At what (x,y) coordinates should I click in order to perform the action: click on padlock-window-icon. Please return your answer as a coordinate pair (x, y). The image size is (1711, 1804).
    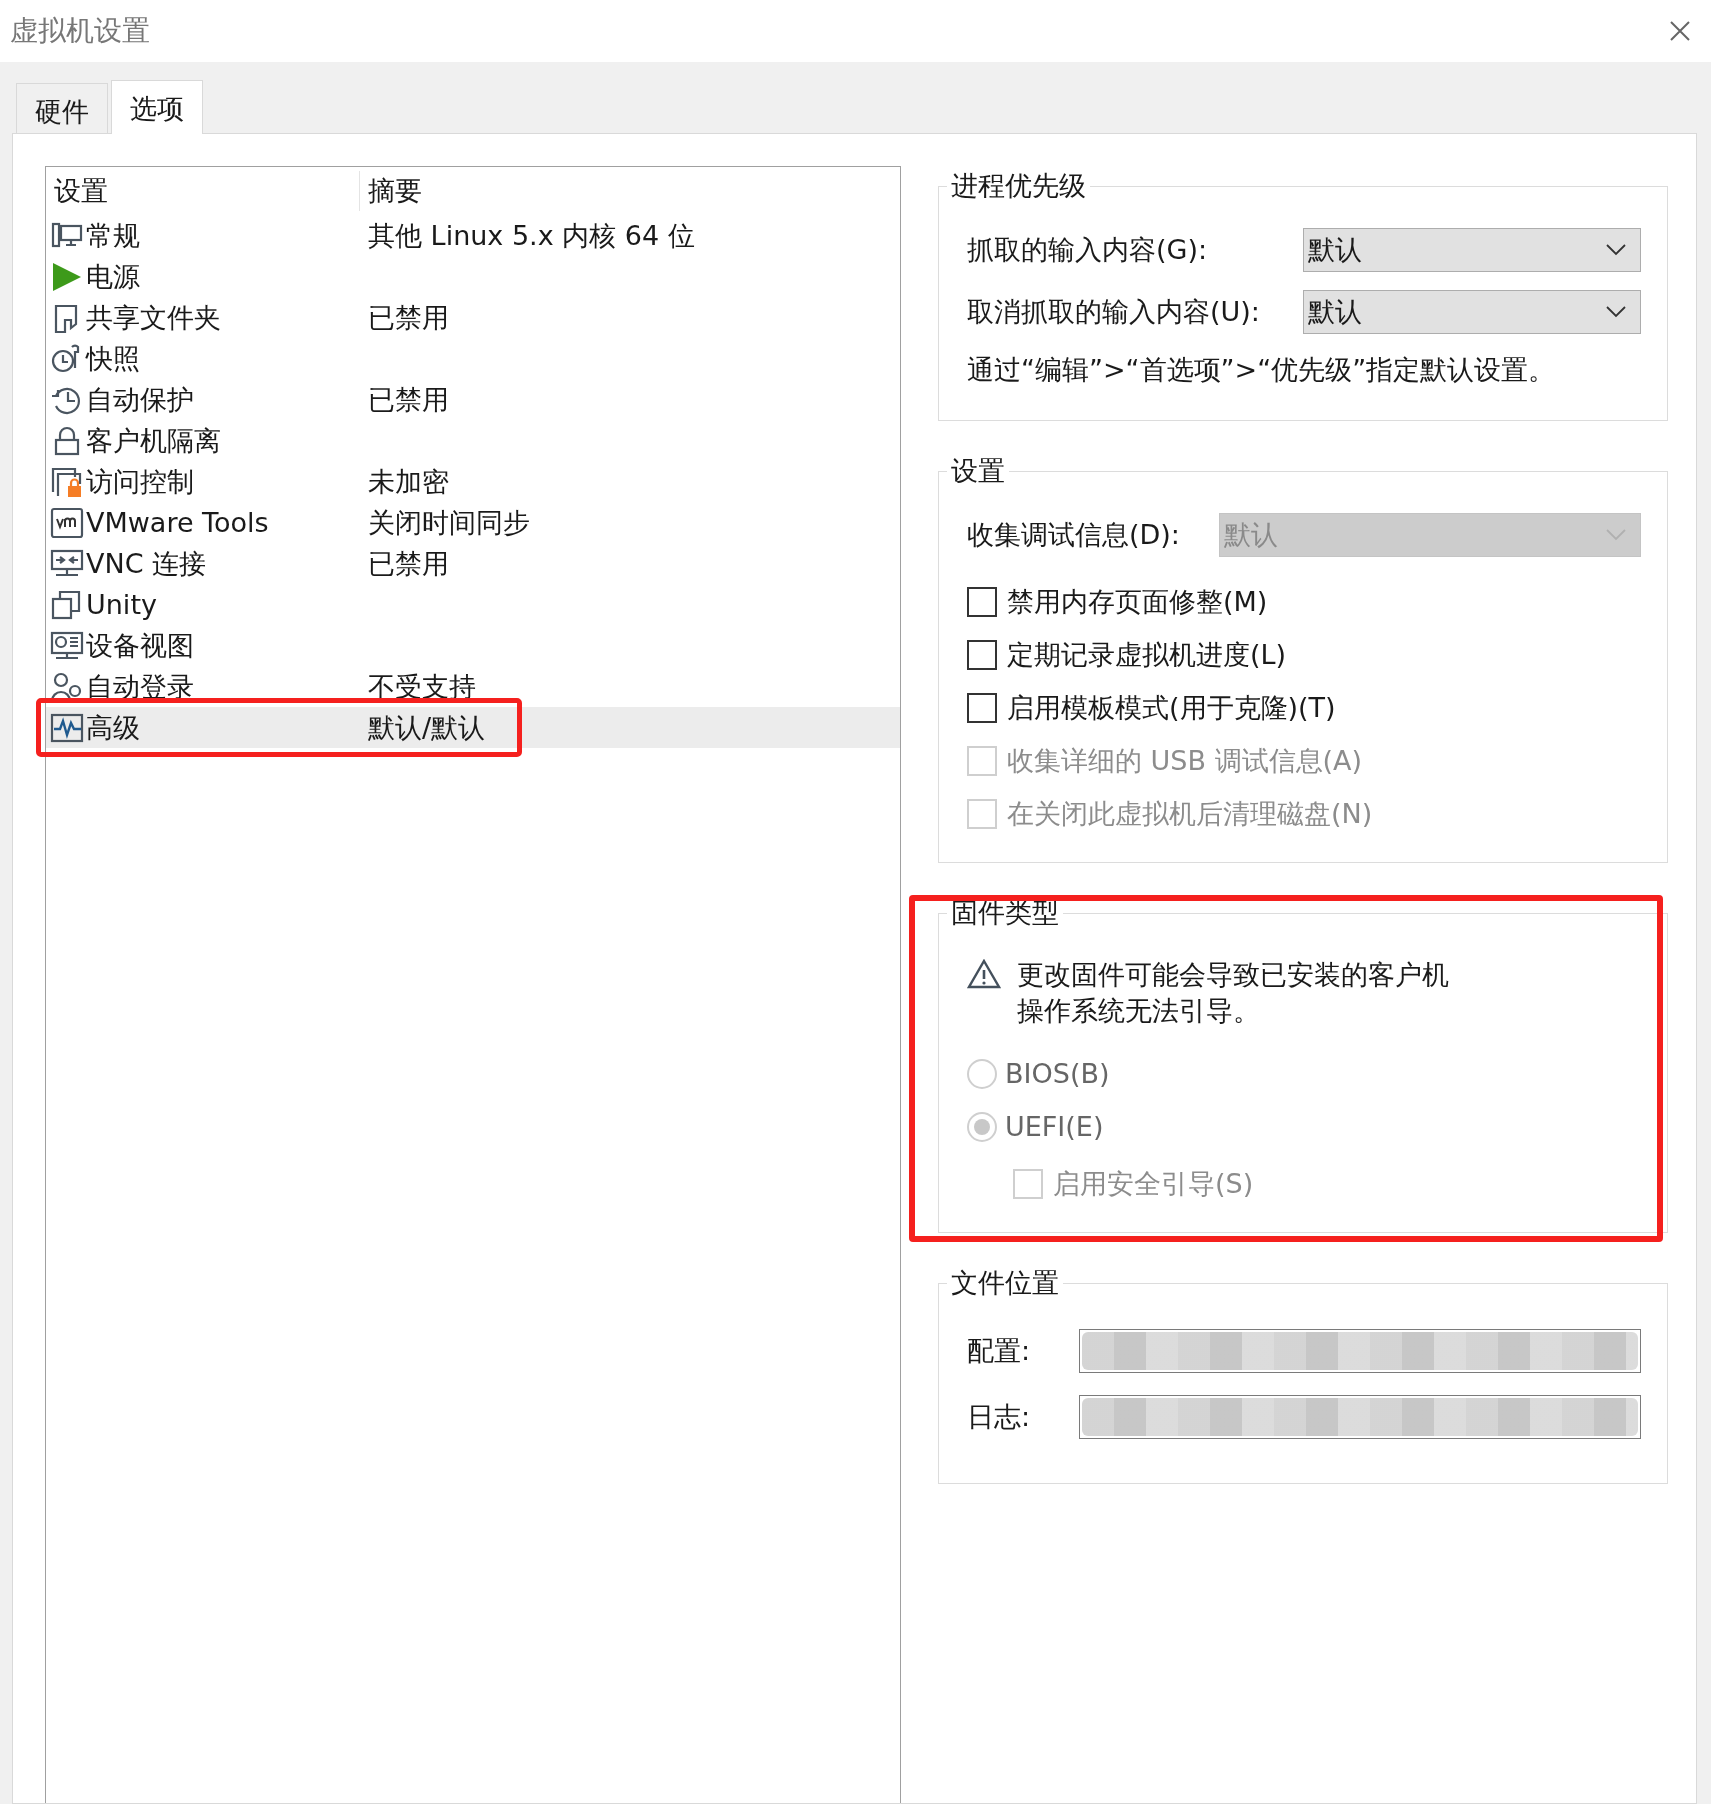
    Looking at the image, I should click on (67, 481).